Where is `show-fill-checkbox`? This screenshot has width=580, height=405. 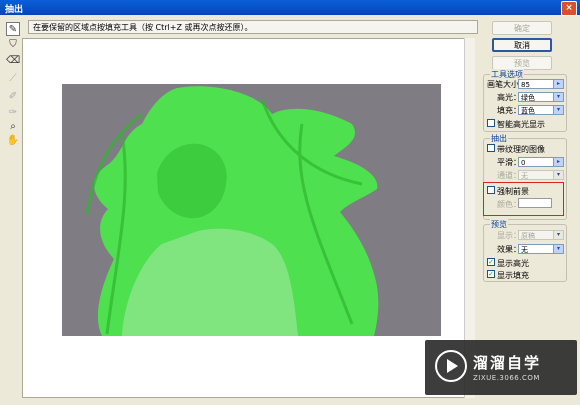
show-fill-checkbox is located at coordinates (491, 274).